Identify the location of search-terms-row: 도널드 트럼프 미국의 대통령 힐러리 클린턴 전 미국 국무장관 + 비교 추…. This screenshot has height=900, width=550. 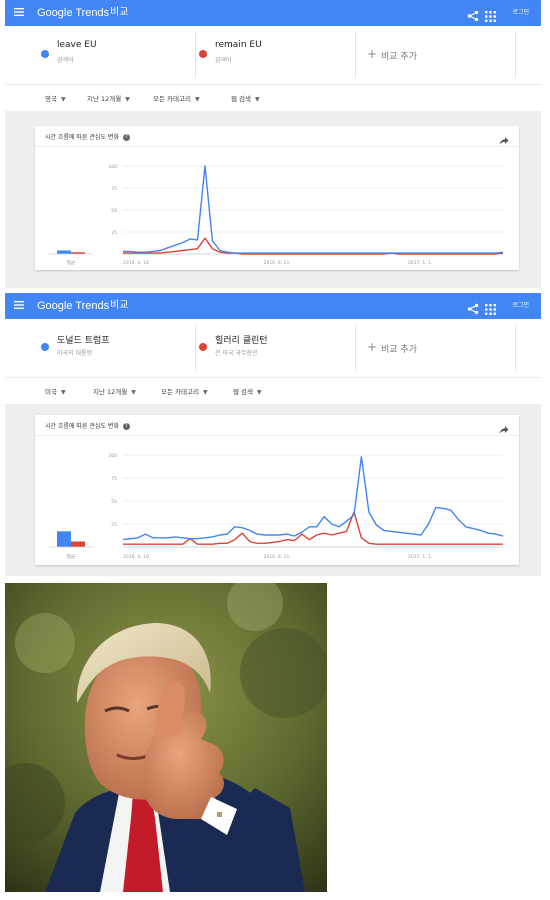
(273, 348).